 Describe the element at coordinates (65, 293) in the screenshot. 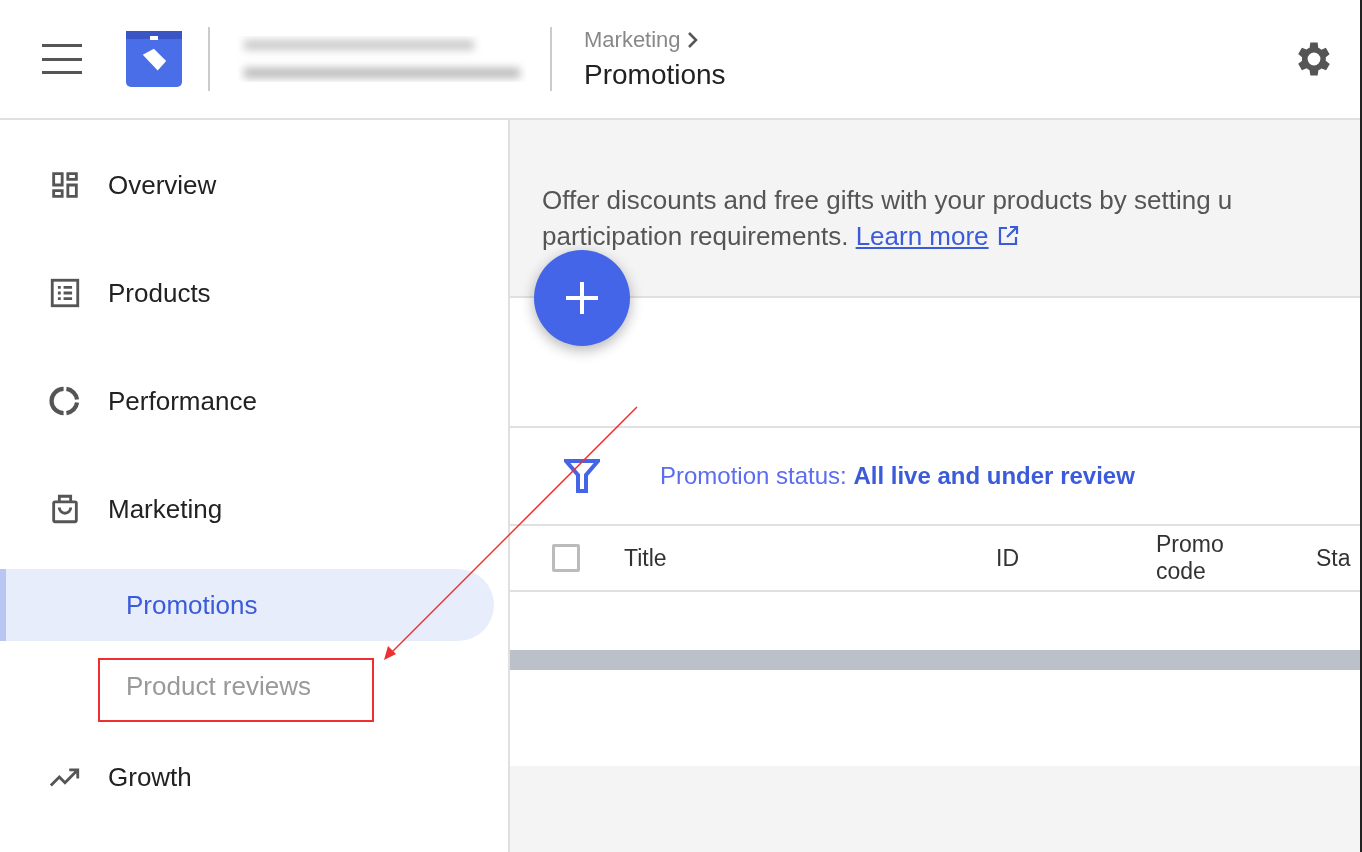

I see `list-icon` at that location.